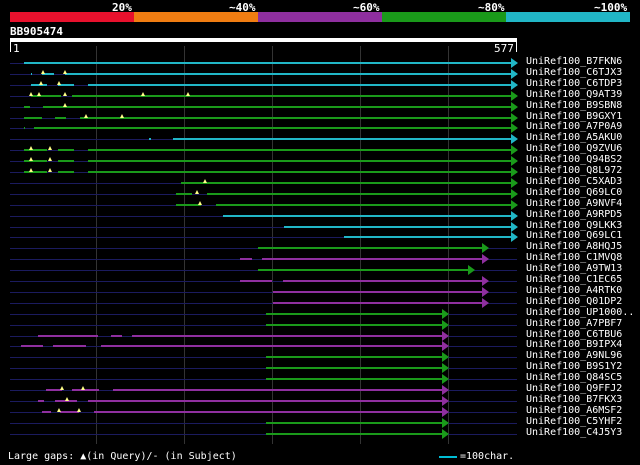 The image size is (640, 465). Describe the element at coordinates (574, 148) in the screenshot. I see `hit-label: UniRef100_Q9ZVU6` at that location.